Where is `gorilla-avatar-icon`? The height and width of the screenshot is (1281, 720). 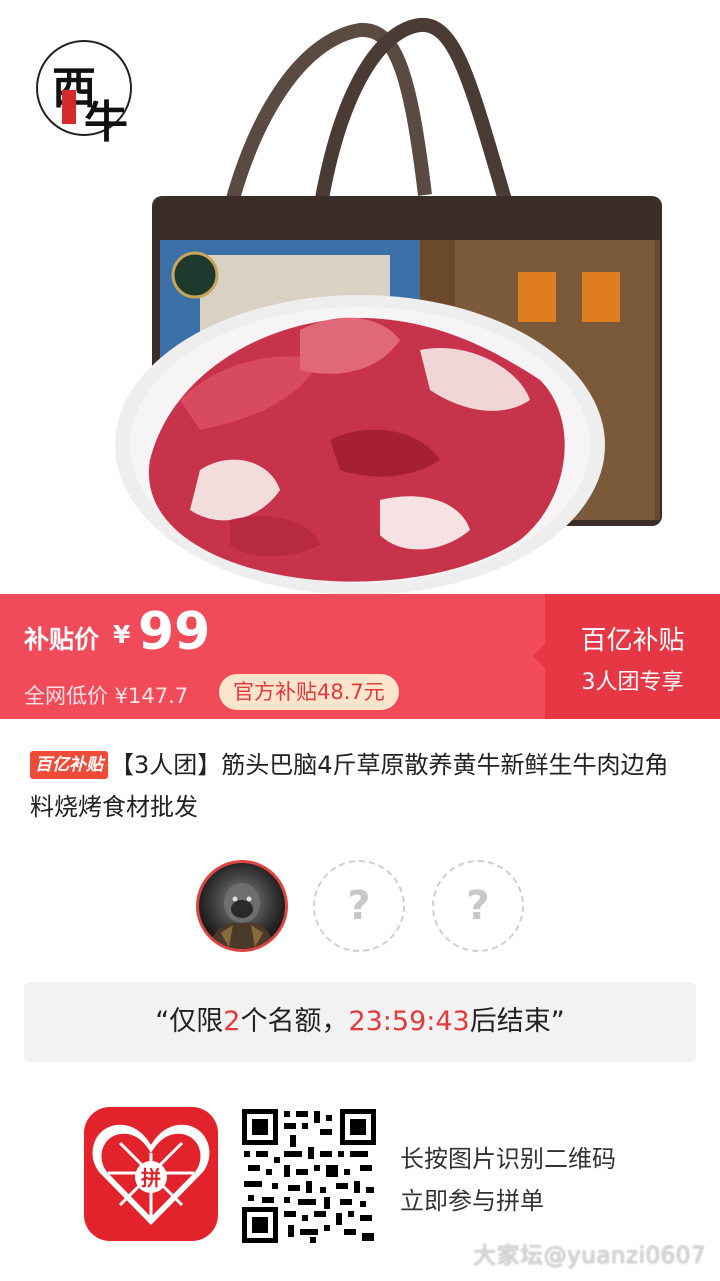 gorilla-avatar-icon is located at coordinates (242, 916).